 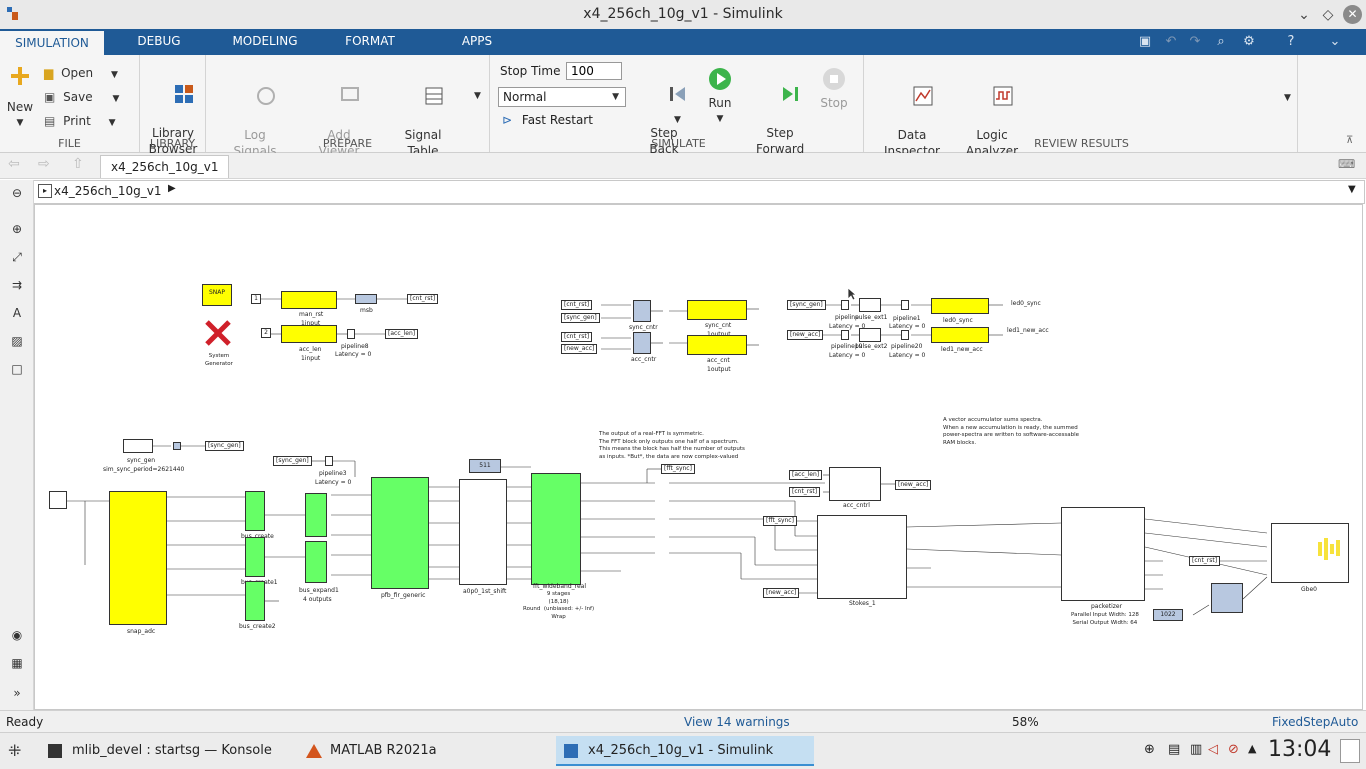 I want to click on pipeline19-block, so click(x=845, y=335).